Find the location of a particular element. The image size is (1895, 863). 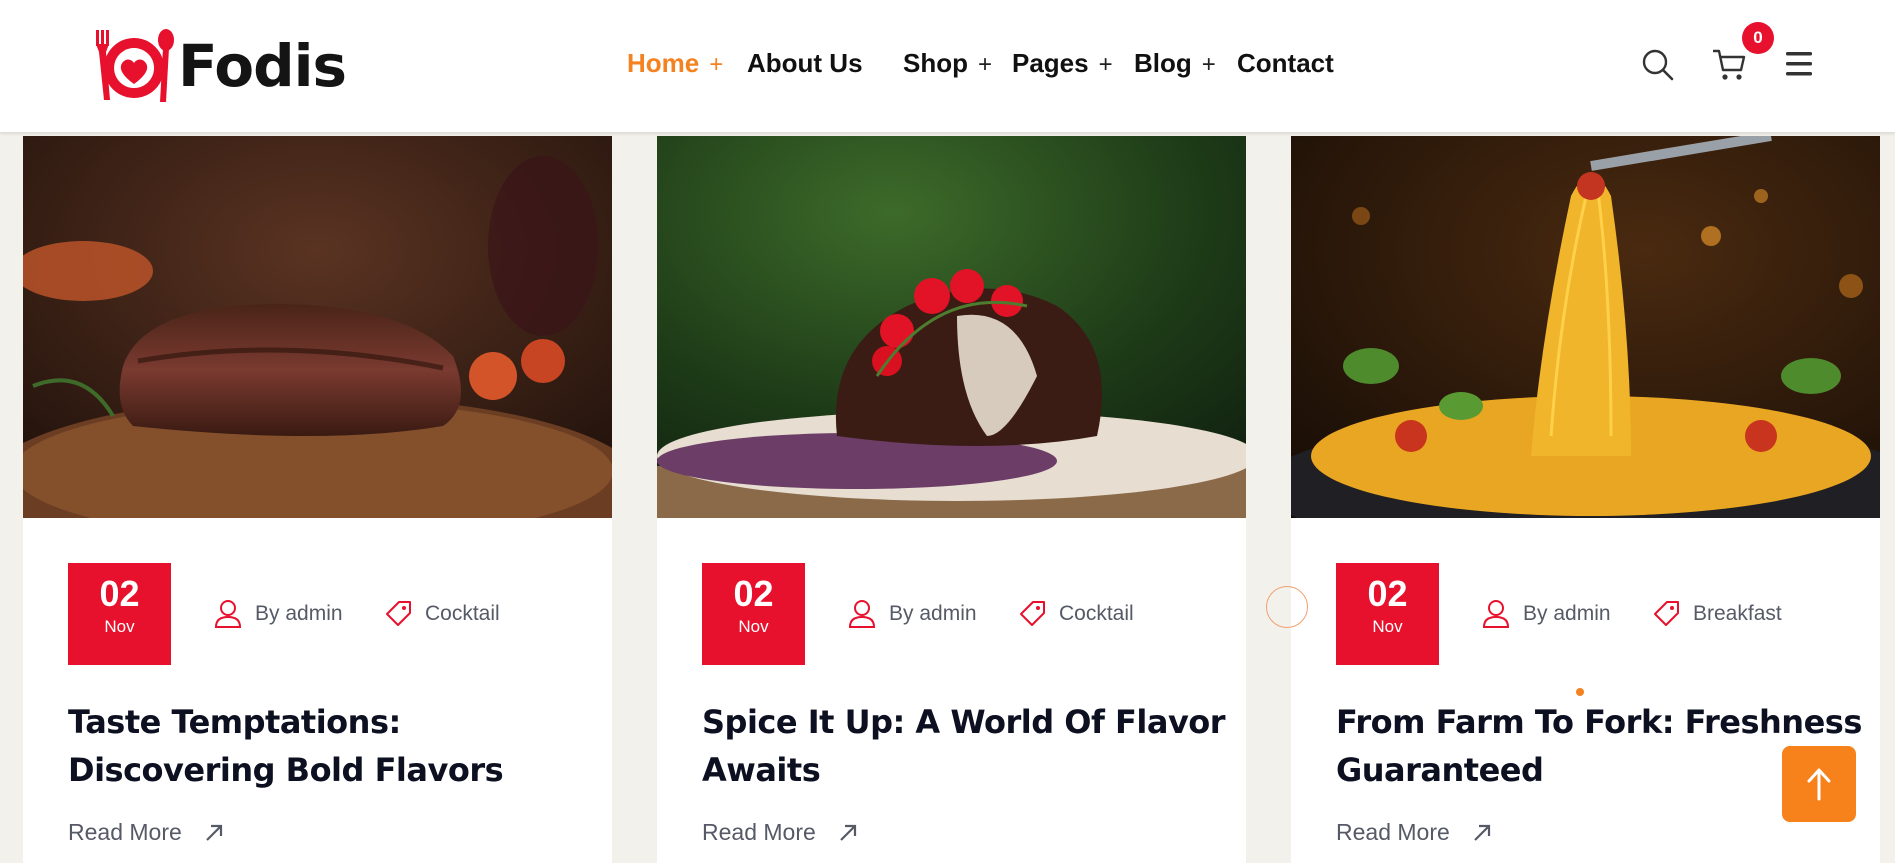

cursor-ring is located at coordinates (1287, 607).